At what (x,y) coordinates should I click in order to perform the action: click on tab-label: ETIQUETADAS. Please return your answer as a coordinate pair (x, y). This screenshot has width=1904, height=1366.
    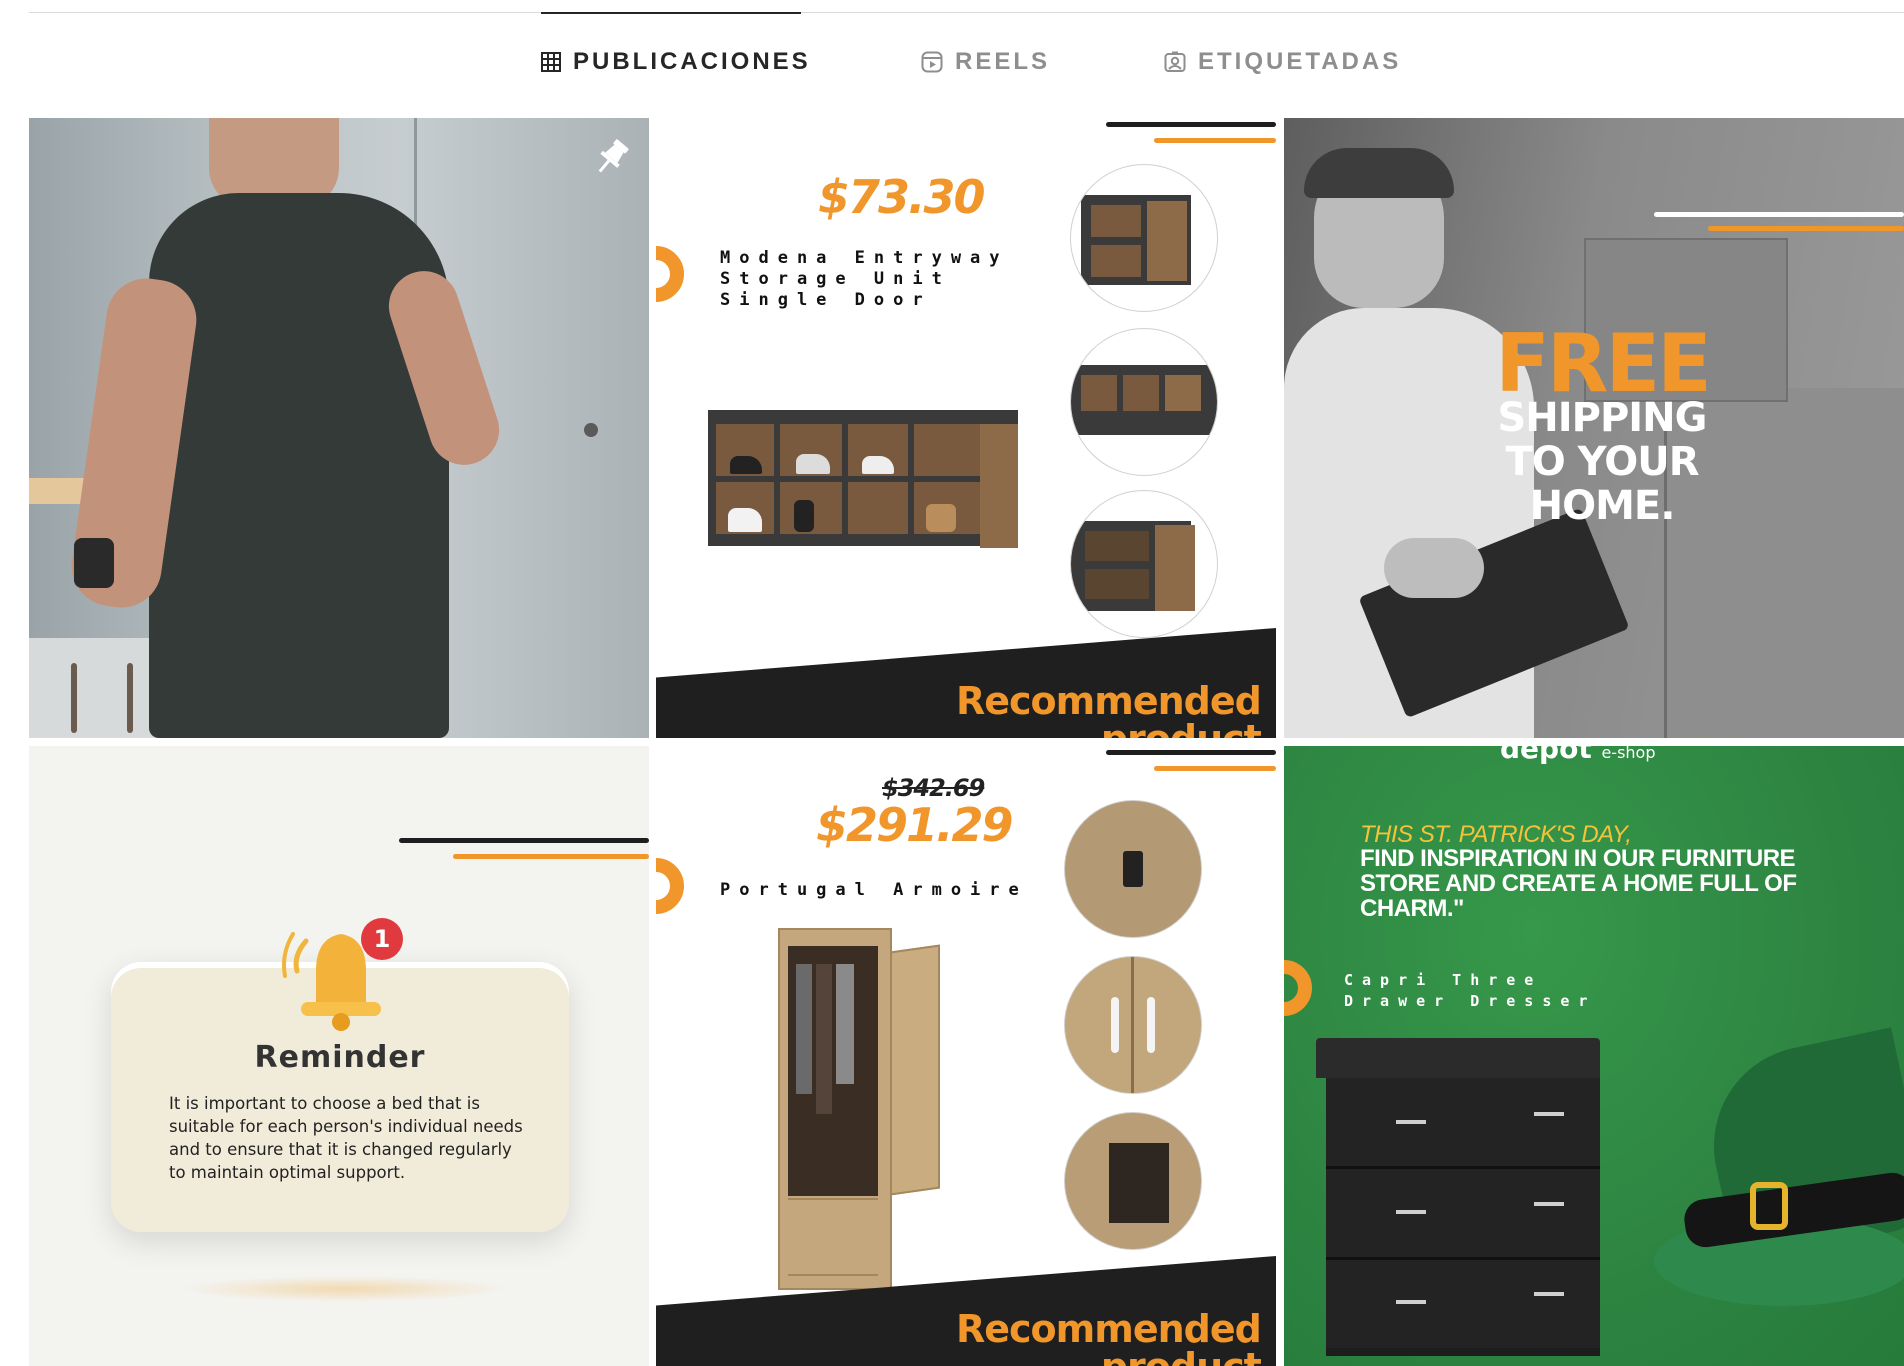
    Looking at the image, I should click on (1300, 61).